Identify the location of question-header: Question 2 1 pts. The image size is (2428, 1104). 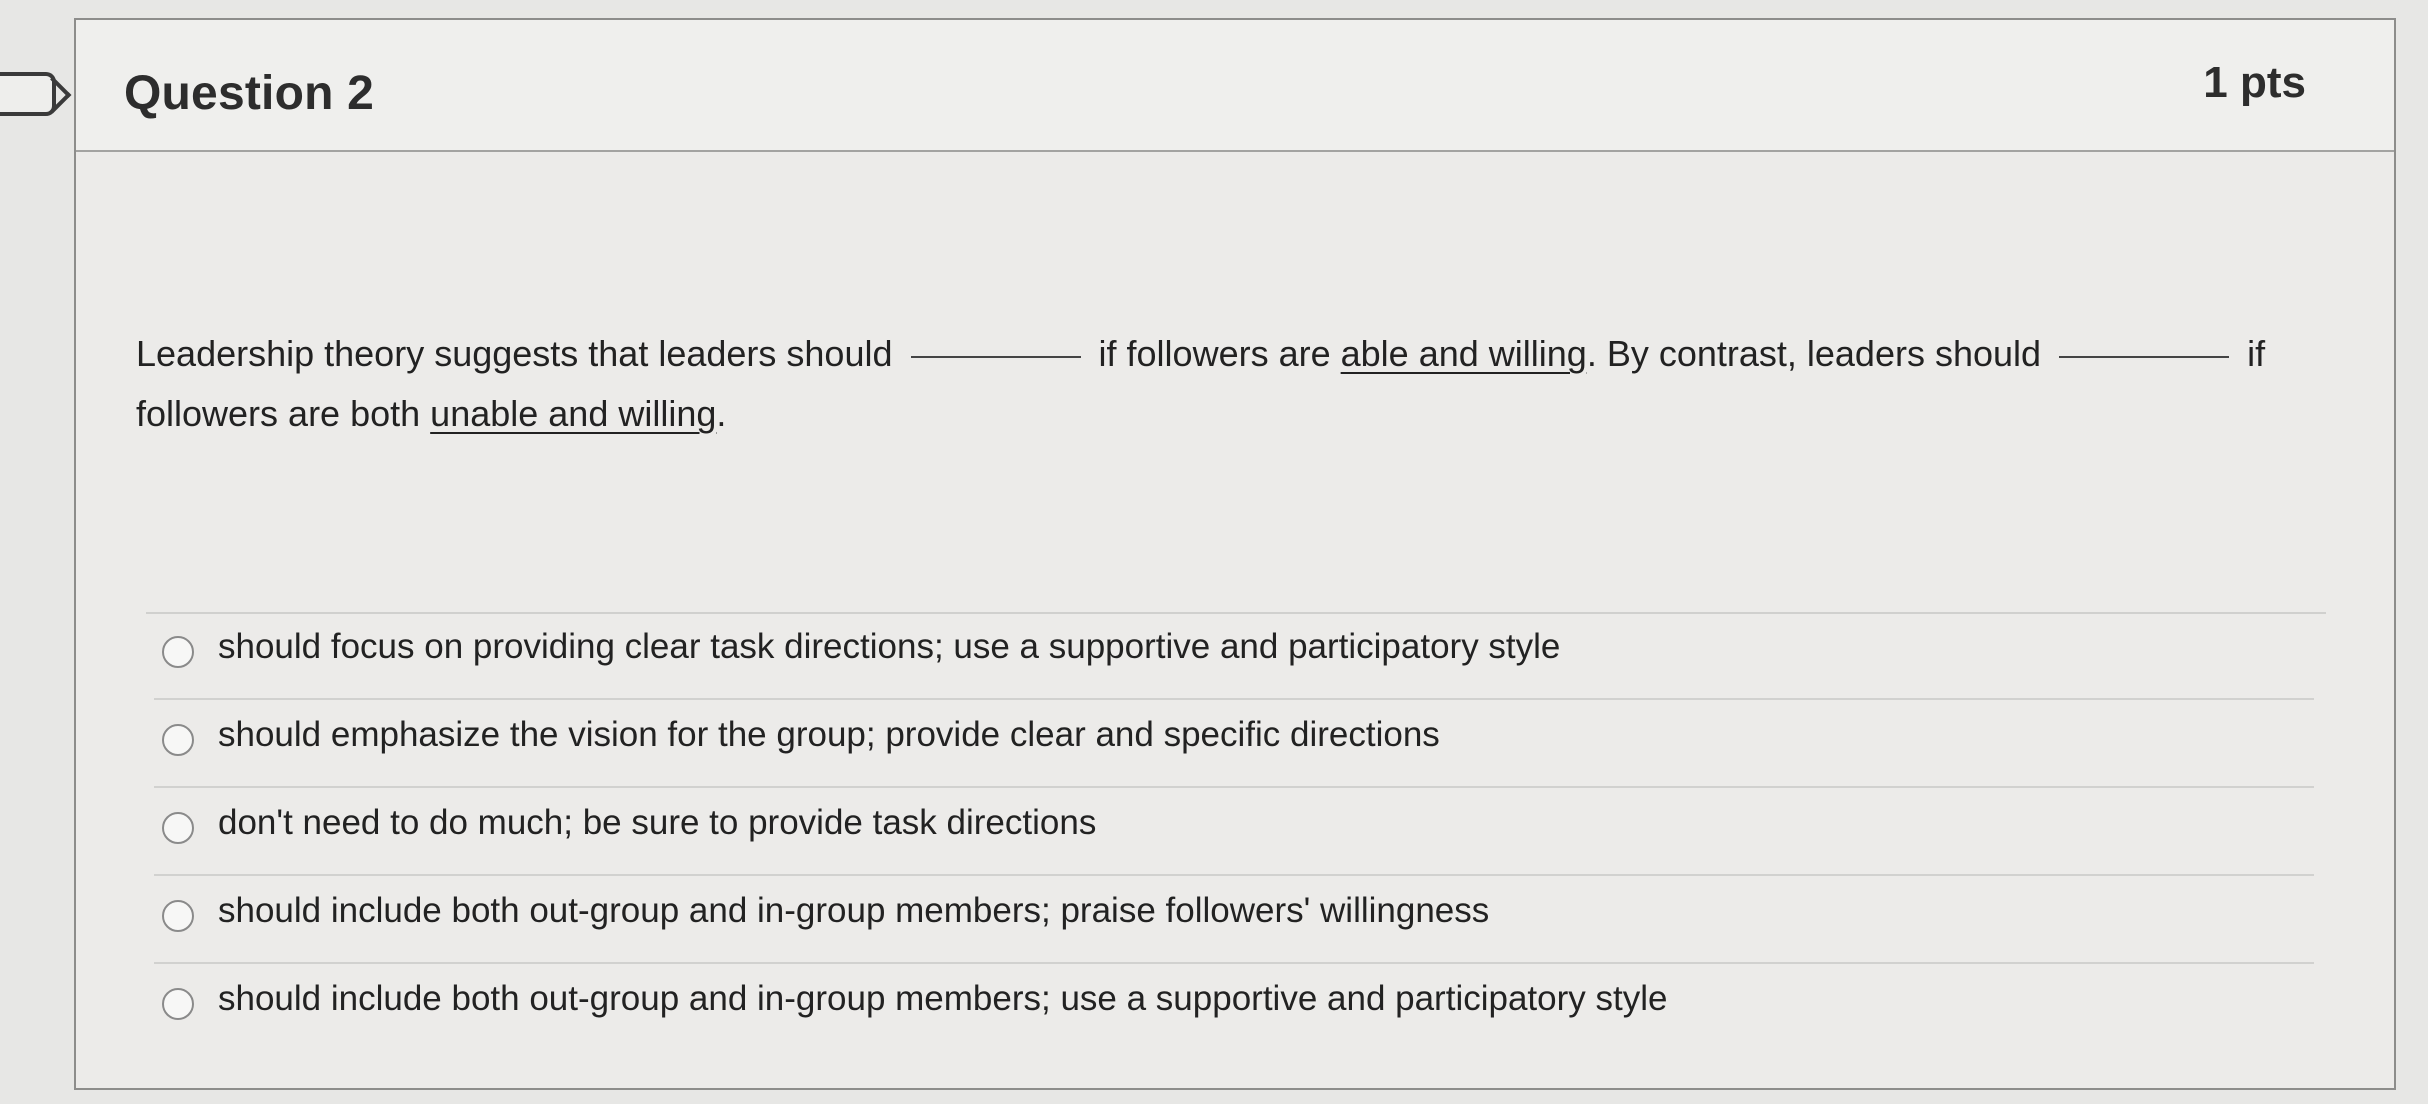
(1235, 86).